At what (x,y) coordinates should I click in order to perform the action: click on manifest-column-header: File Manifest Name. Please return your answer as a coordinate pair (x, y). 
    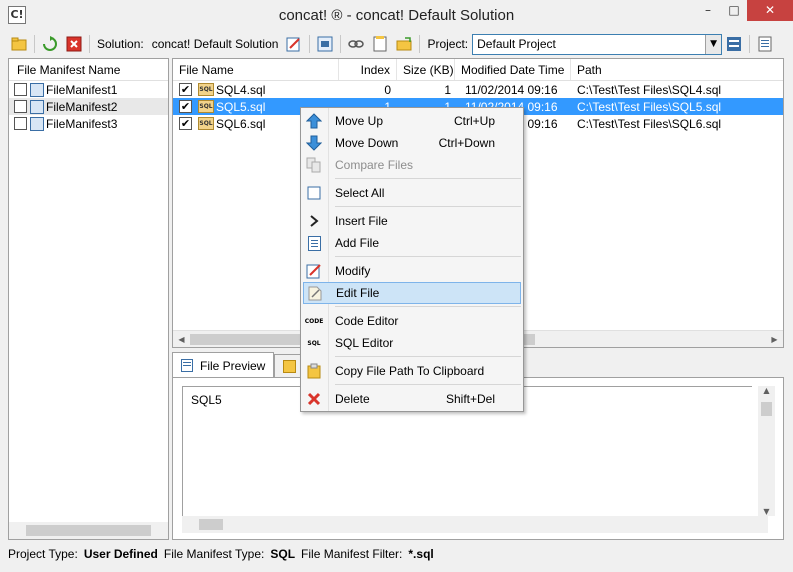
    Looking at the image, I should click on (88, 70).